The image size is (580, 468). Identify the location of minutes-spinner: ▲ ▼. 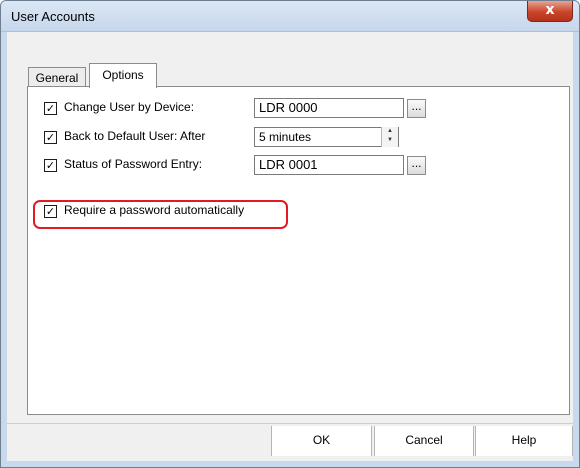
(389, 137).